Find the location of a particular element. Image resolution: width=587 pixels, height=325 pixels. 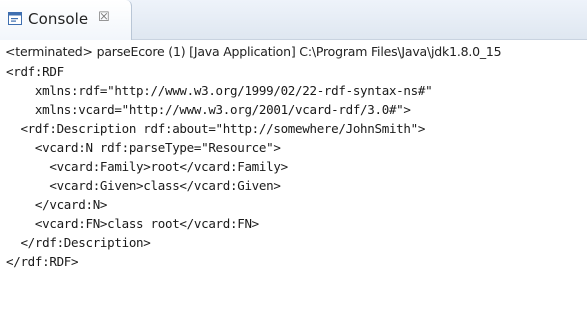

console-output-line: <rdf:RDF is located at coordinates (35, 71).